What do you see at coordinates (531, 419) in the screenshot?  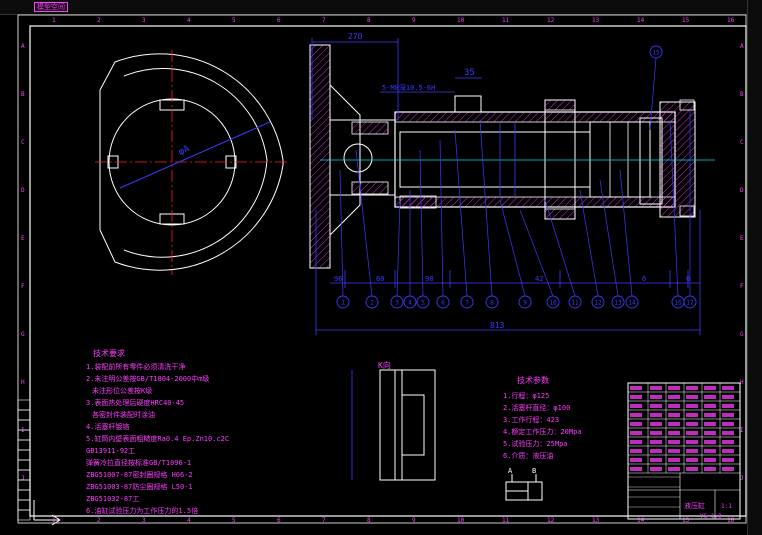 I see `tech-param-line: 3.工作行程：423` at bounding box center [531, 419].